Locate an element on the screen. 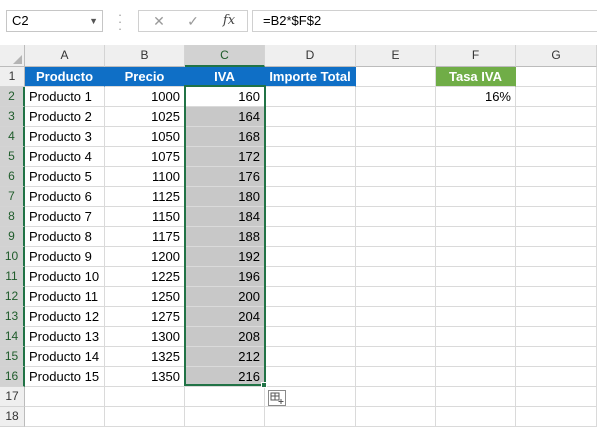  cell-iva: 164 is located at coordinates (225, 117).